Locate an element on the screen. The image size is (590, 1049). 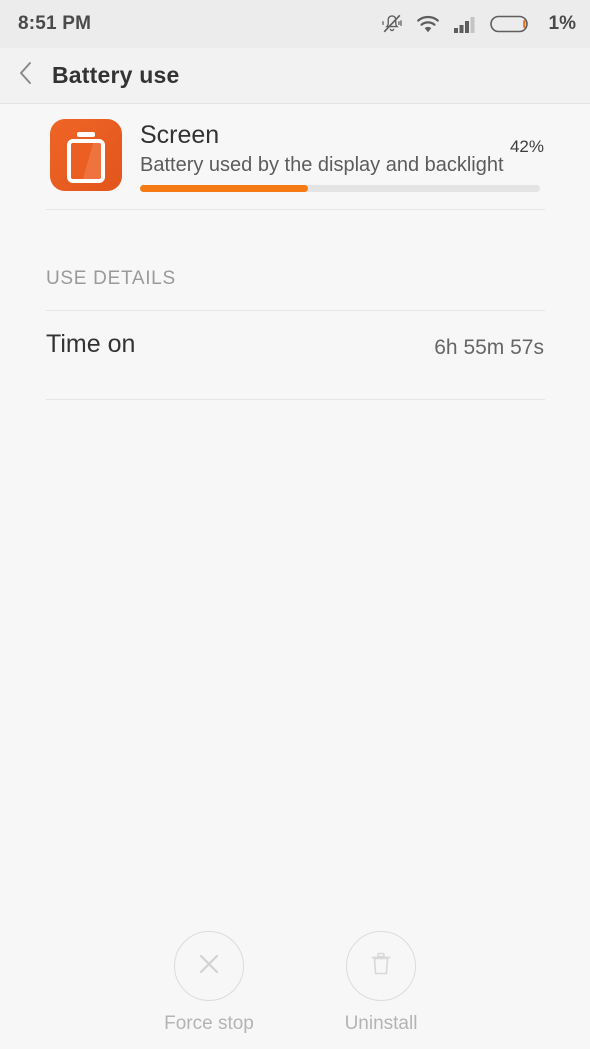
uninstall-button: Uninstall is located at coordinates (381, 983).